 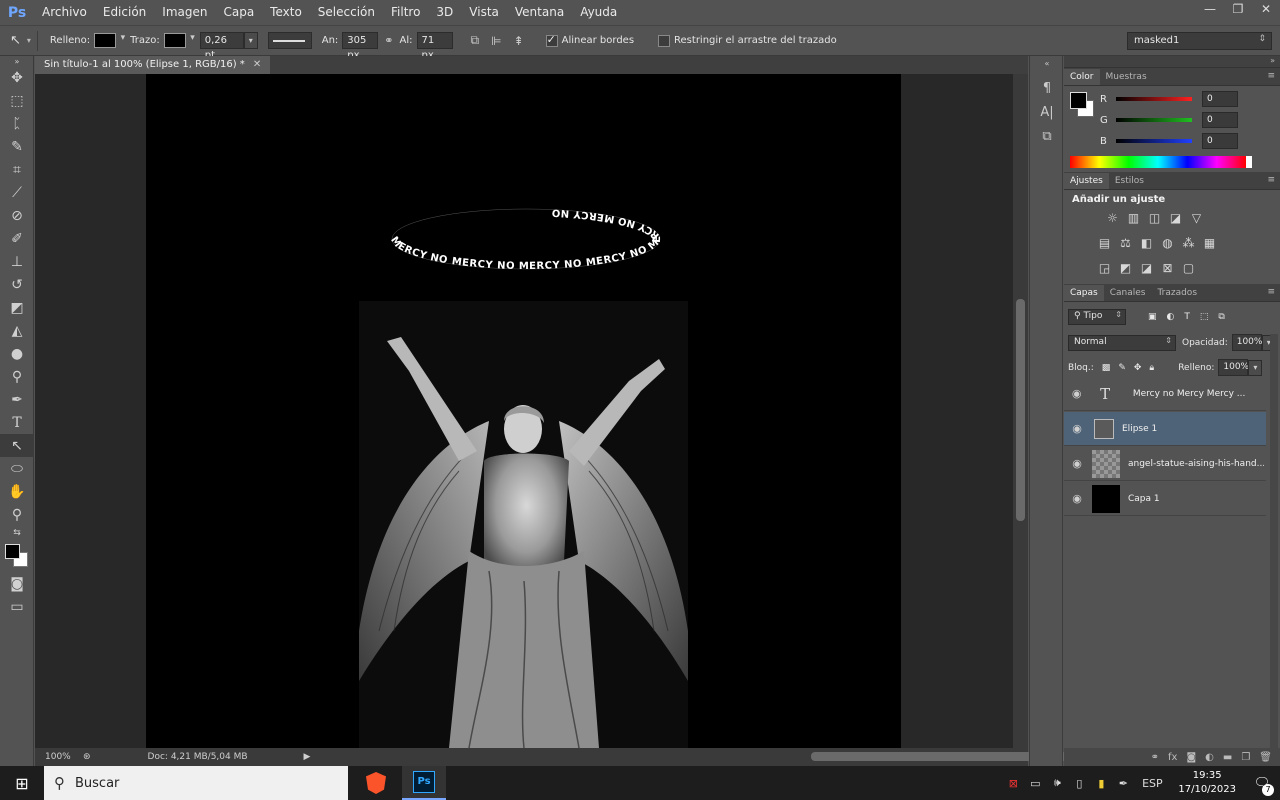 I want to click on collapse-toolbox-icon: », so click(x=17, y=61).